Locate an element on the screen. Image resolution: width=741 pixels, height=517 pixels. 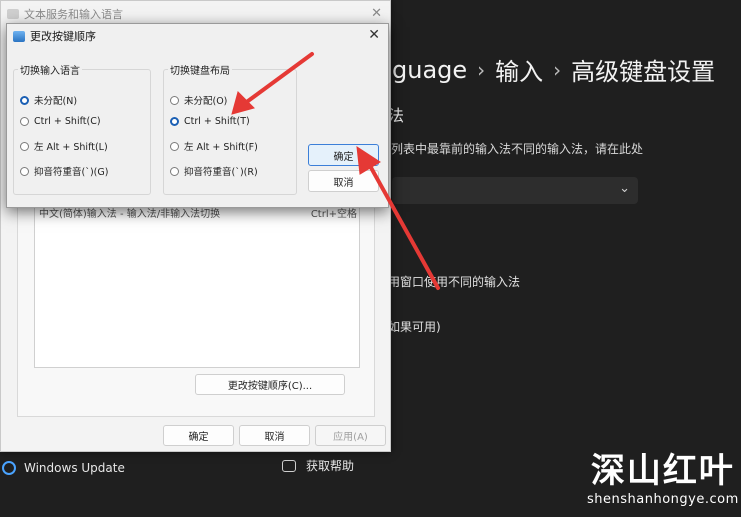
get-help-label: 获取帮助 is located at coordinates (330, 466).